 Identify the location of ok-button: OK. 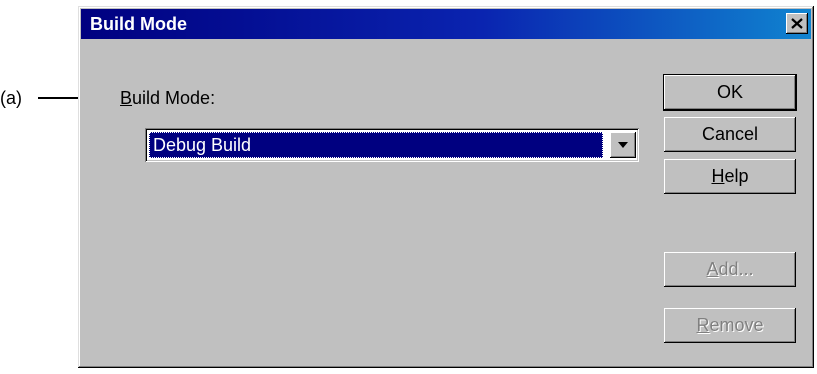
(730, 92).